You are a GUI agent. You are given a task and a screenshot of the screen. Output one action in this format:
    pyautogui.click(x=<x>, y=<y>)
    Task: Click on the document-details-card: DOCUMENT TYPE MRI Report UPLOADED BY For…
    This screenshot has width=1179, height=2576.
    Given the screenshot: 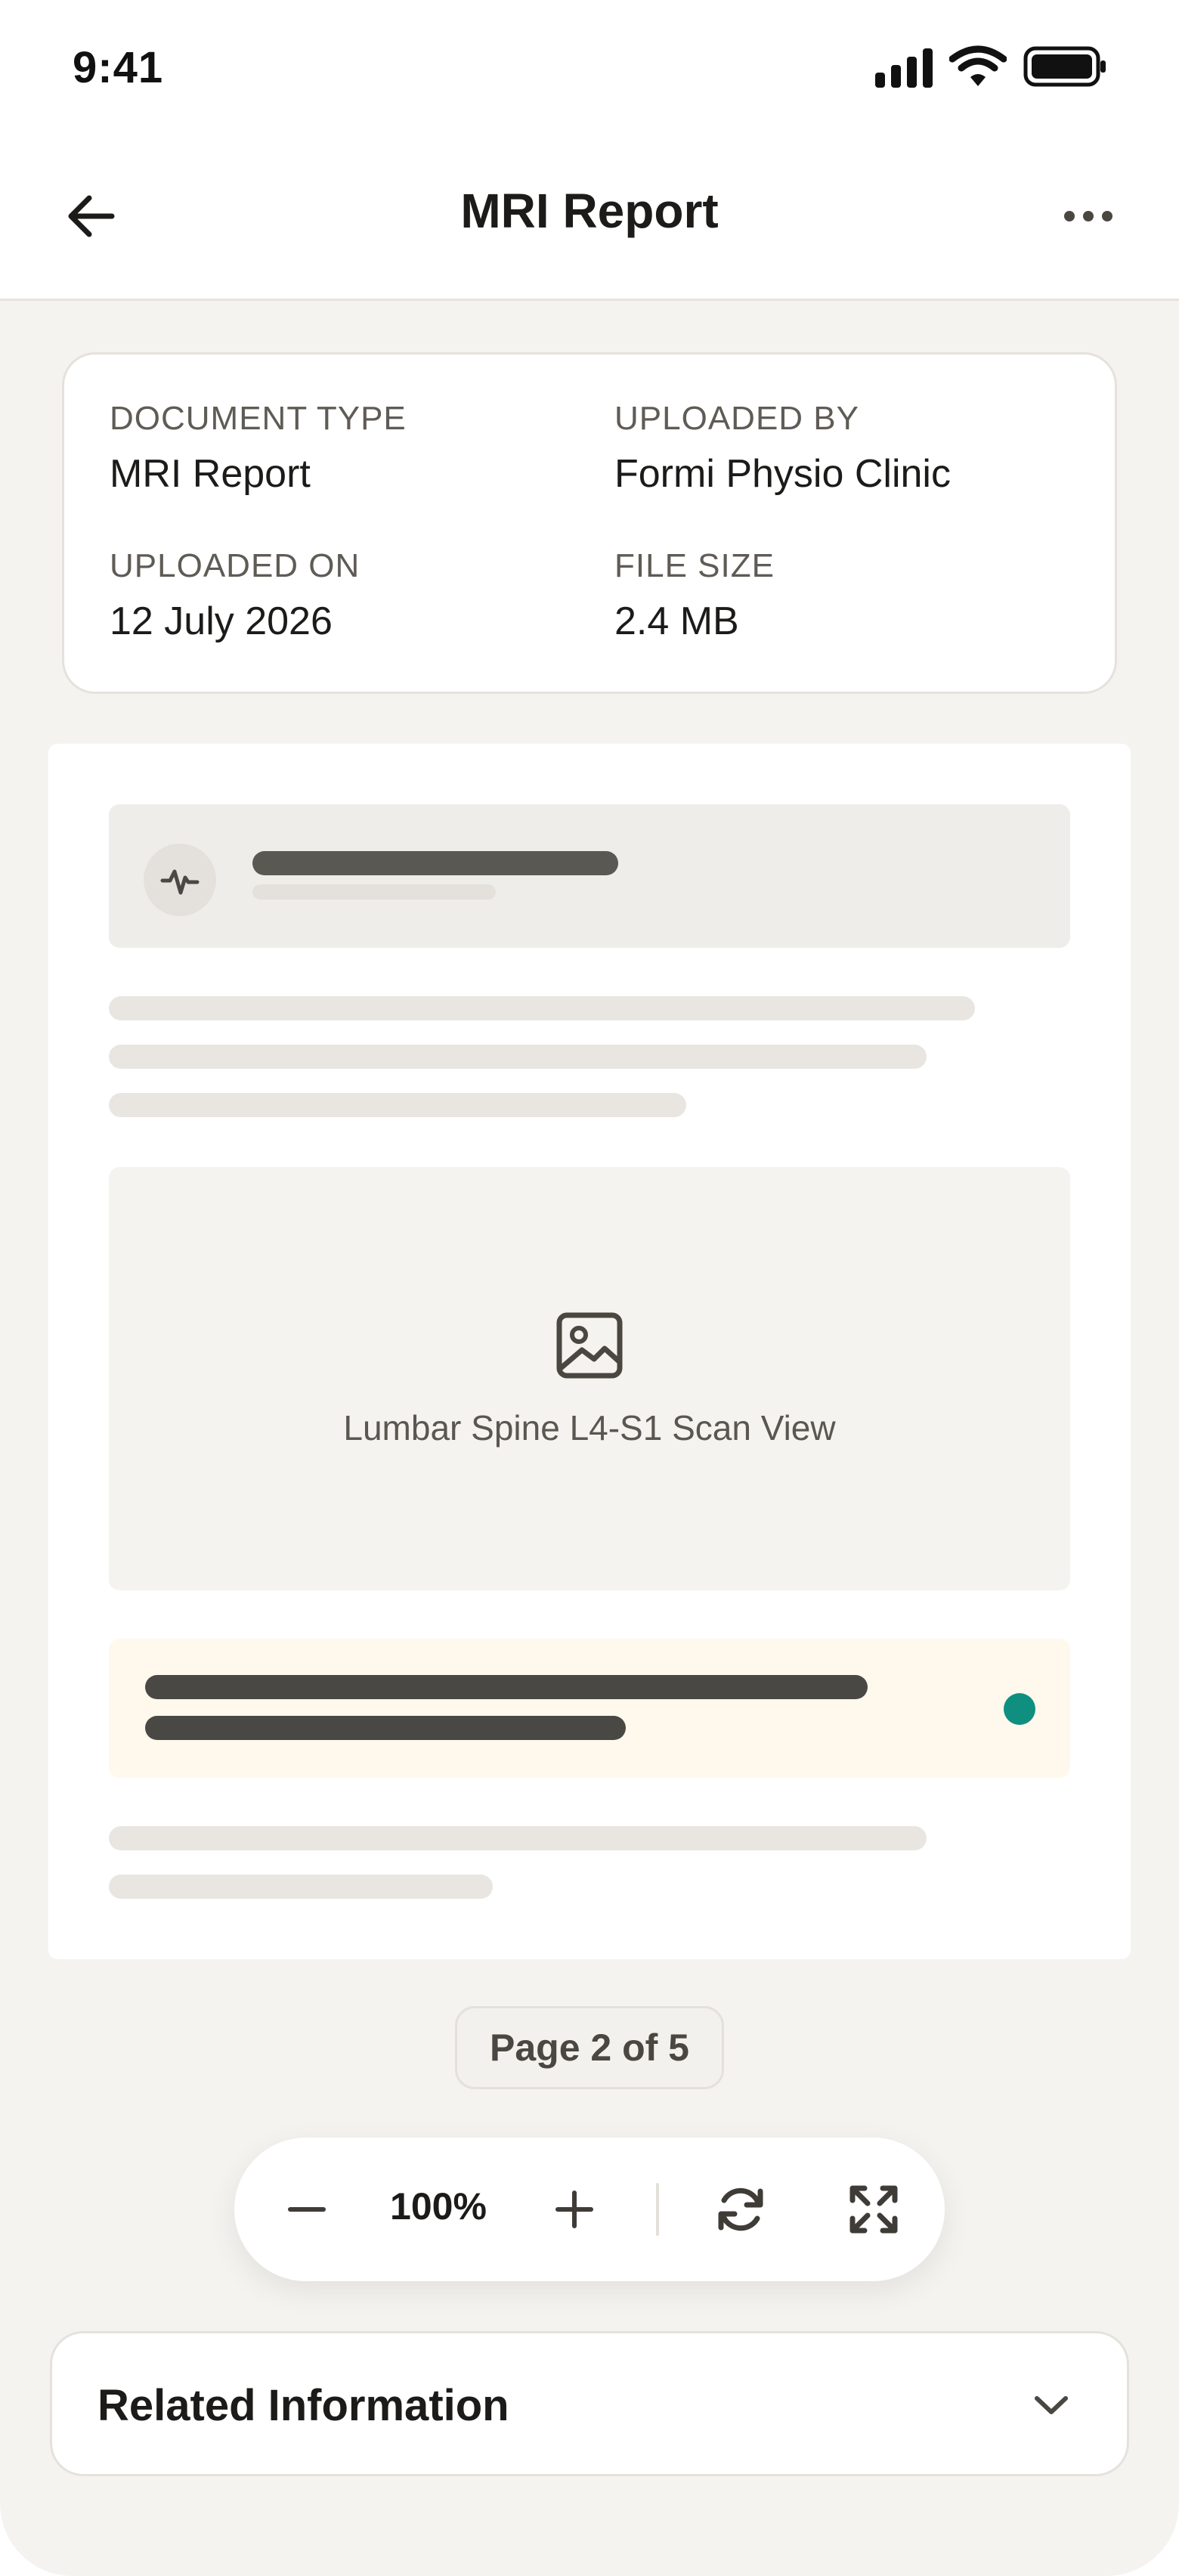 What is the action you would take?
    pyautogui.click(x=589, y=523)
    